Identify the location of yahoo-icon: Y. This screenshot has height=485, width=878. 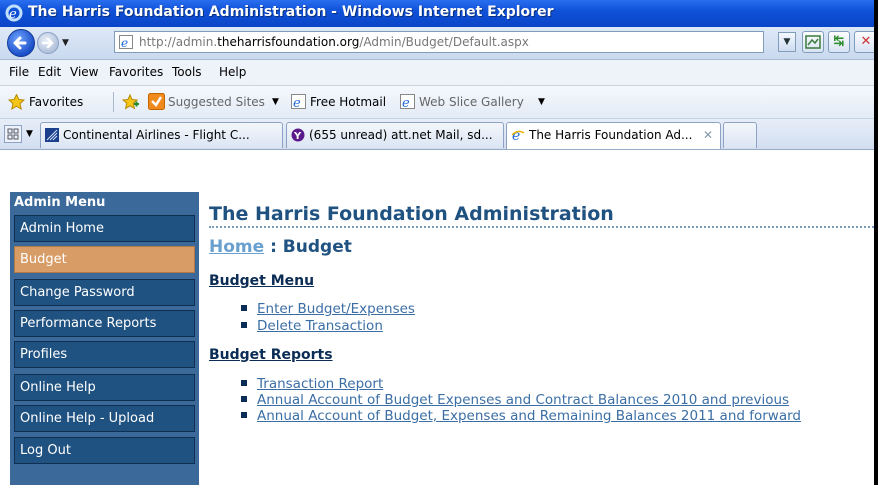
(298, 135).